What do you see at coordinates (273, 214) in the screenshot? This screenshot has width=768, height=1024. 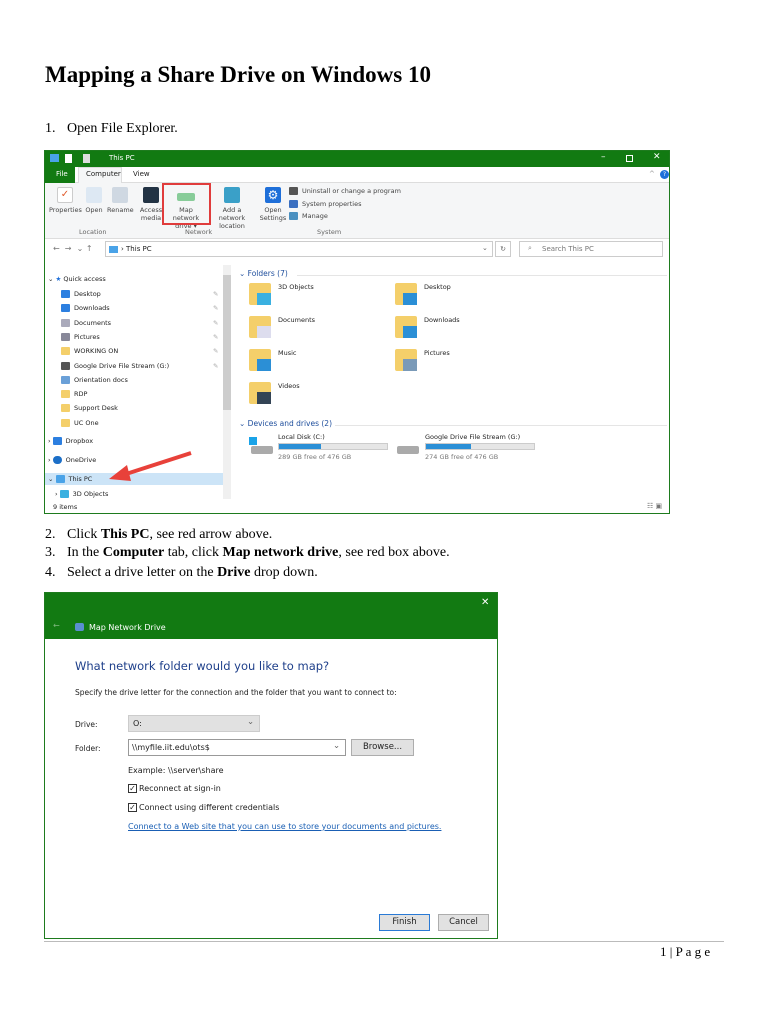 I see `open-settings-label: Open Settings` at bounding box center [273, 214].